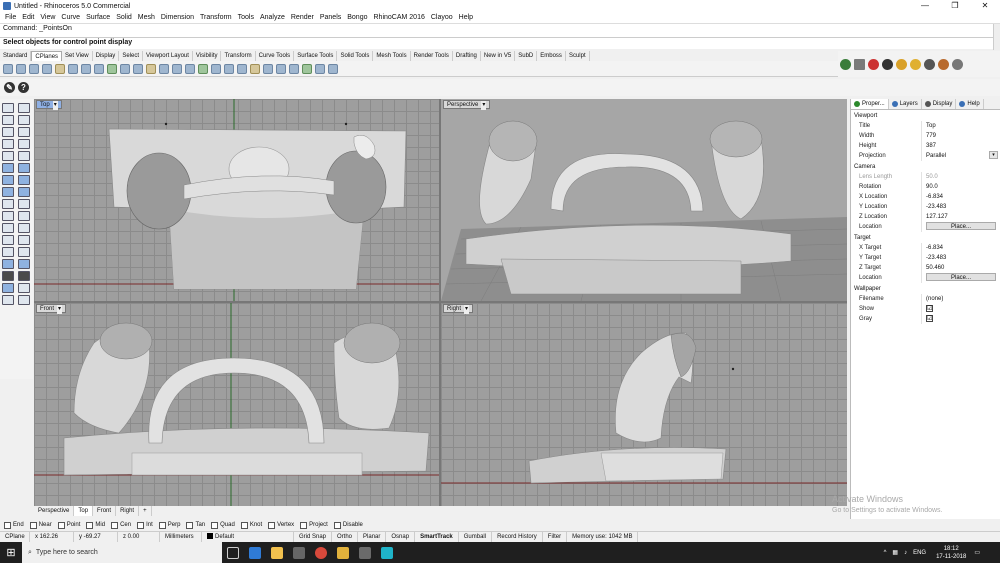 Image resolution: width=1000 pixels, height=563 pixels. What do you see at coordinates (246, 17) in the screenshot?
I see `menu-tools: Tools` at bounding box center [246, 17].